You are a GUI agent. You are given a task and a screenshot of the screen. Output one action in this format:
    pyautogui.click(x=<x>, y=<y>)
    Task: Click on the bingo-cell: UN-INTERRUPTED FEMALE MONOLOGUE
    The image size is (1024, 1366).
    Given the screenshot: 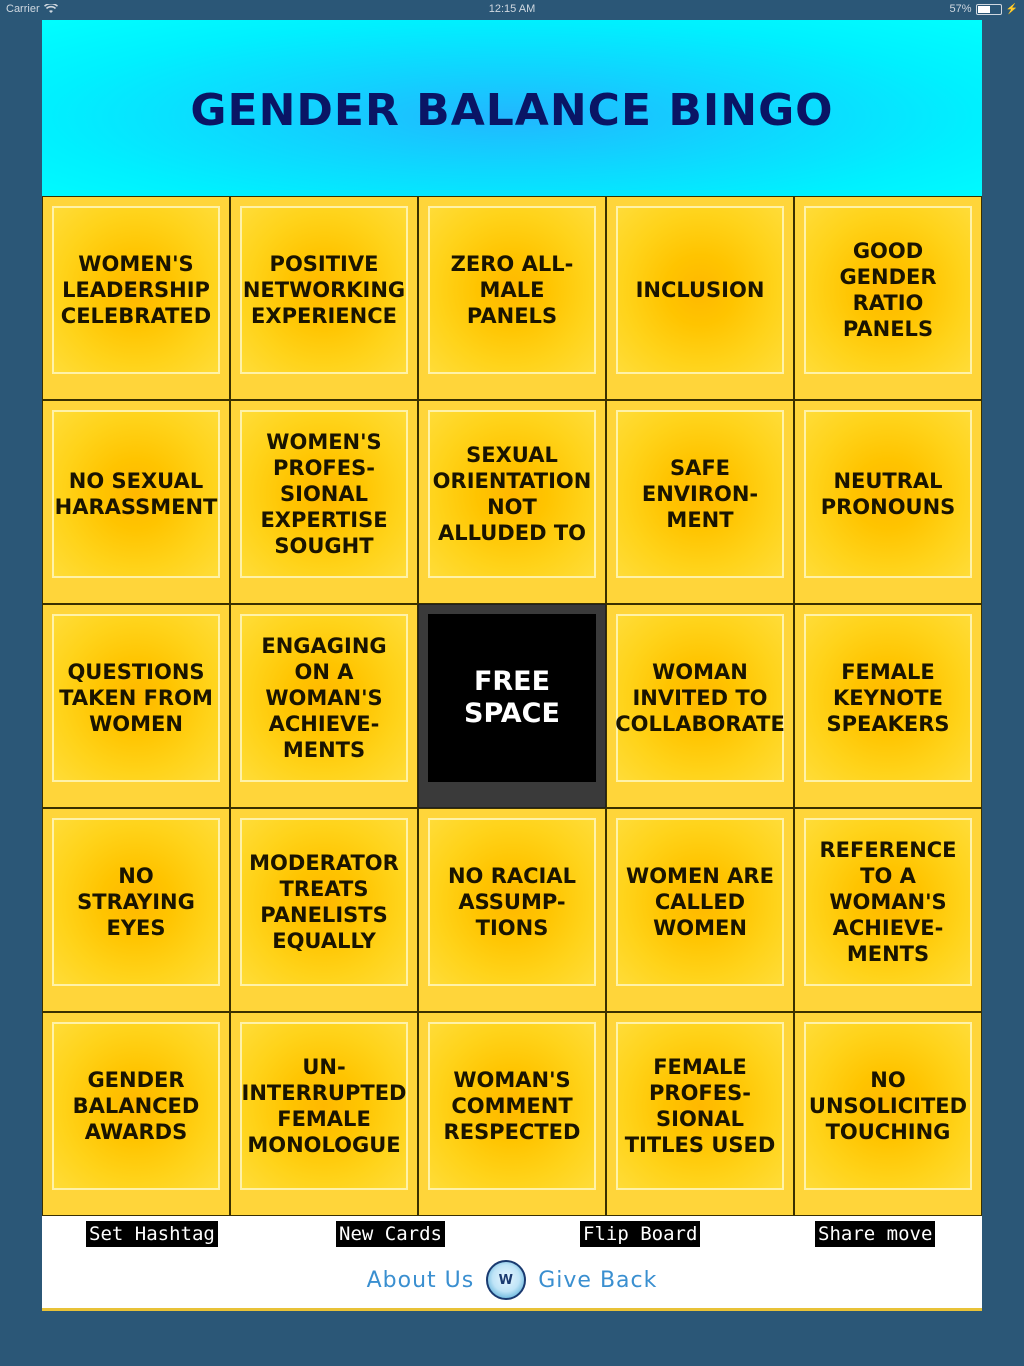 What is the action you would take?
    pyautogui.click(x=324, y=1114)
    